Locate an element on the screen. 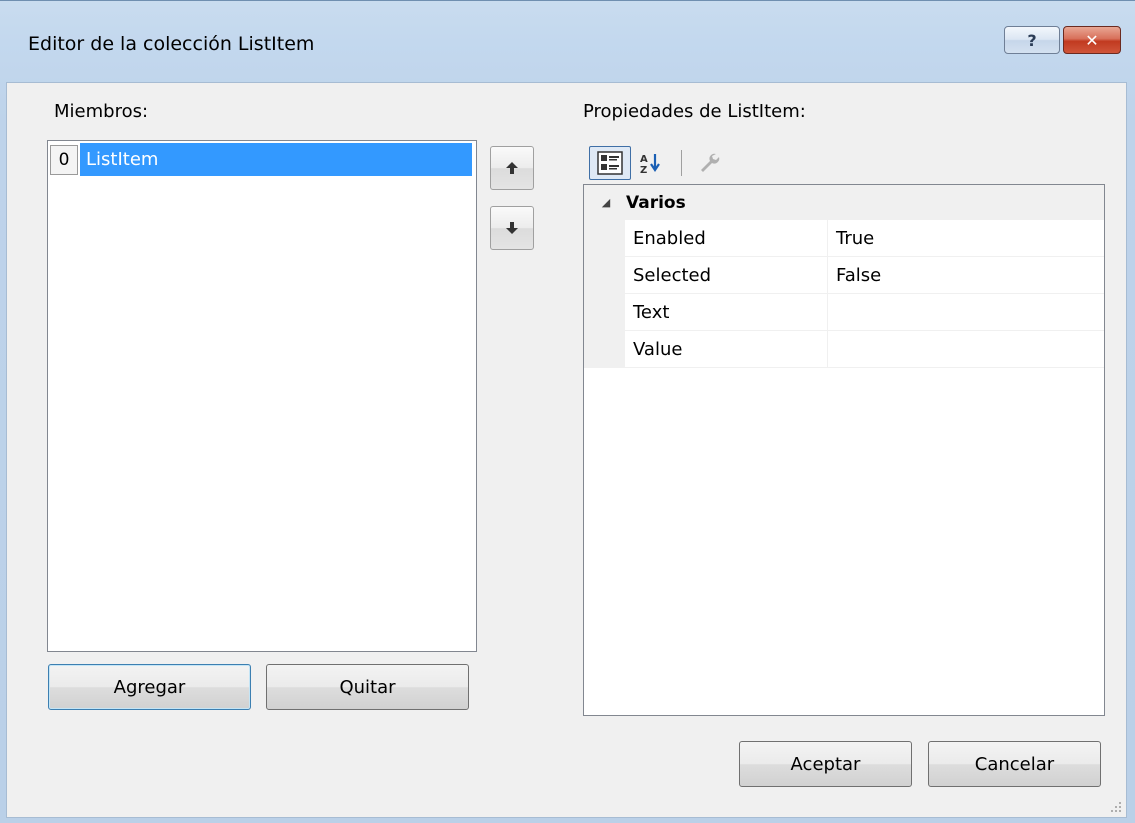 The height and width of the screenshot is (823, 1135). move-up-button is located at coordinates (512, 168).